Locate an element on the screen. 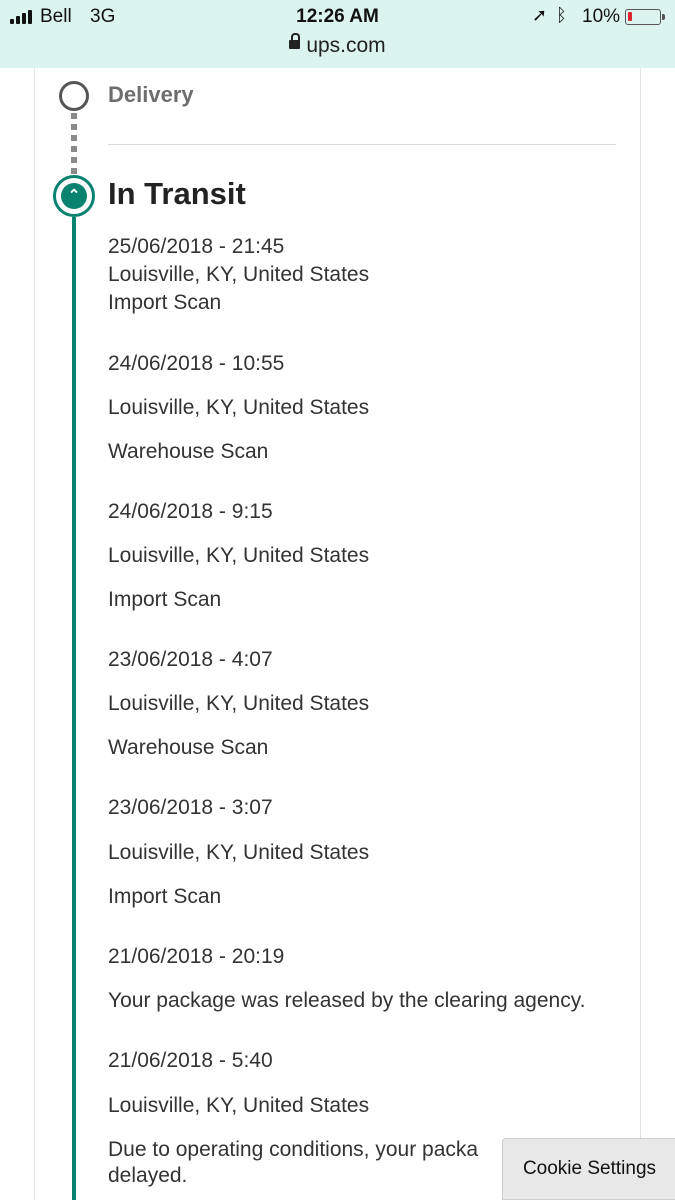 The width and height of the screenshot is (675, 1200). event-description: Due to operating conditions, your packa is located at coordinates (293, 1149).